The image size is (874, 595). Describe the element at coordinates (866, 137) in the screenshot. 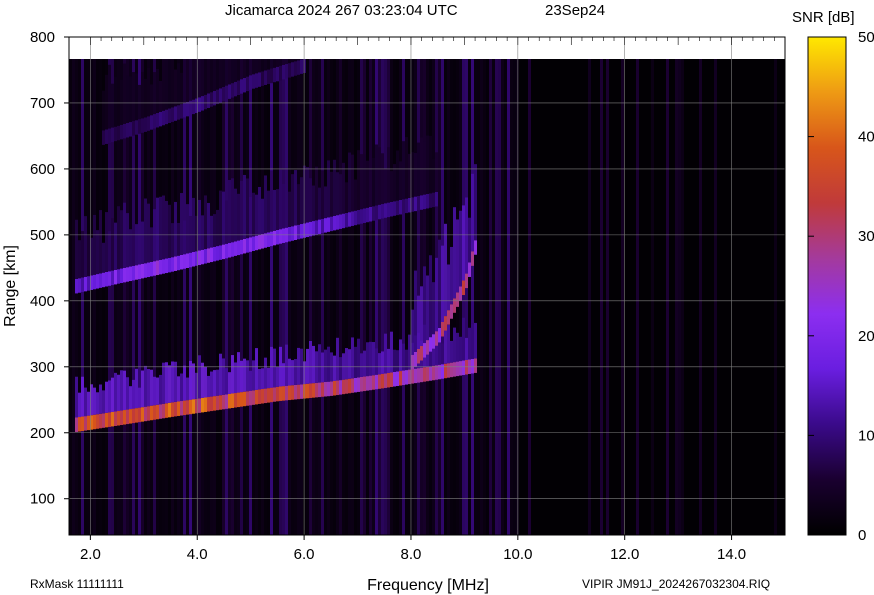

I see `colorbar-tick-label: 40` at that location.